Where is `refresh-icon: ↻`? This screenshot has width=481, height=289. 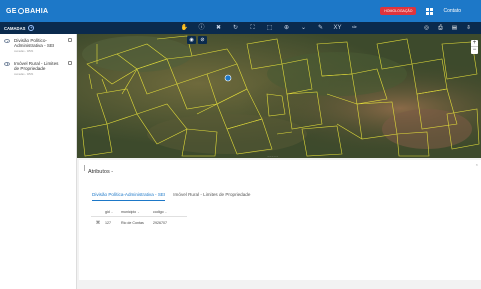 refresh-icon: ↻ is located at coordinates (235, 28).